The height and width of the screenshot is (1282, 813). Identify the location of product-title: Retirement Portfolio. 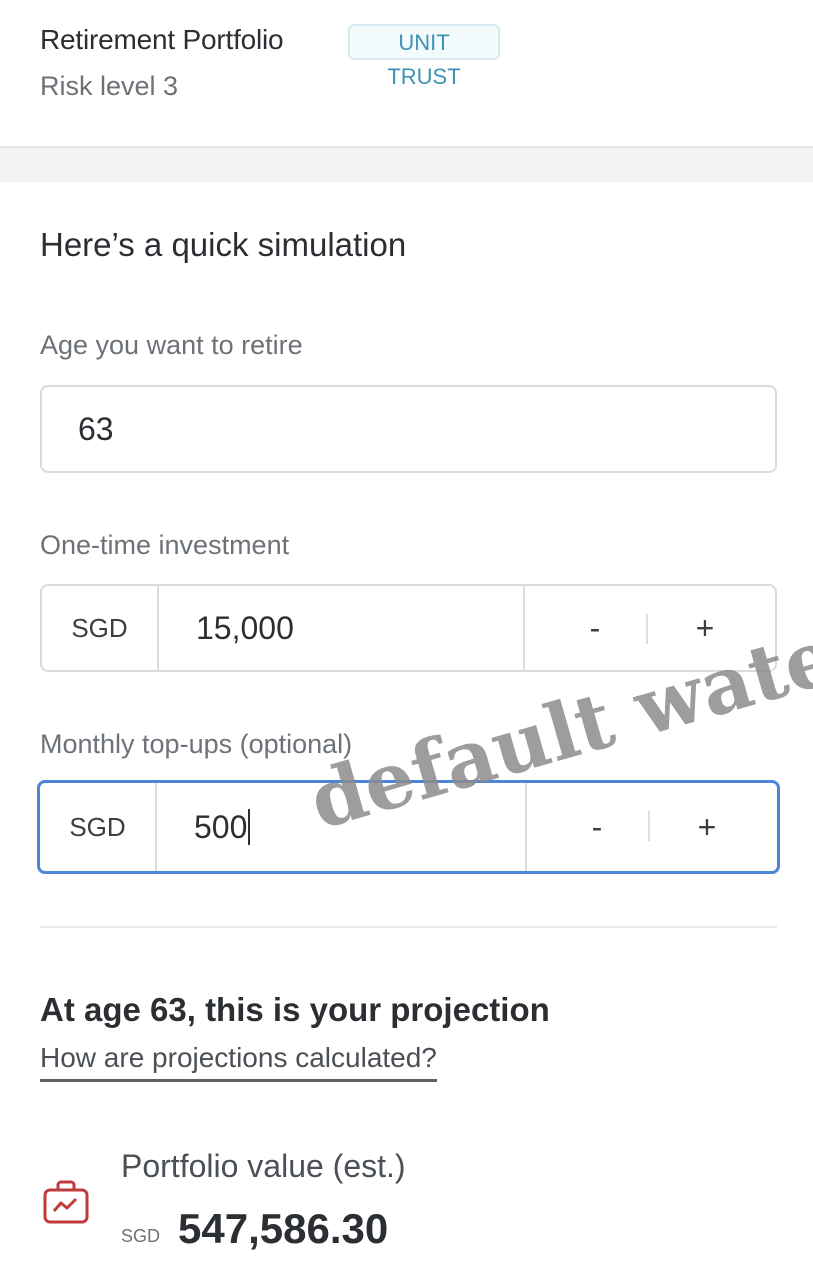
(162, 39).